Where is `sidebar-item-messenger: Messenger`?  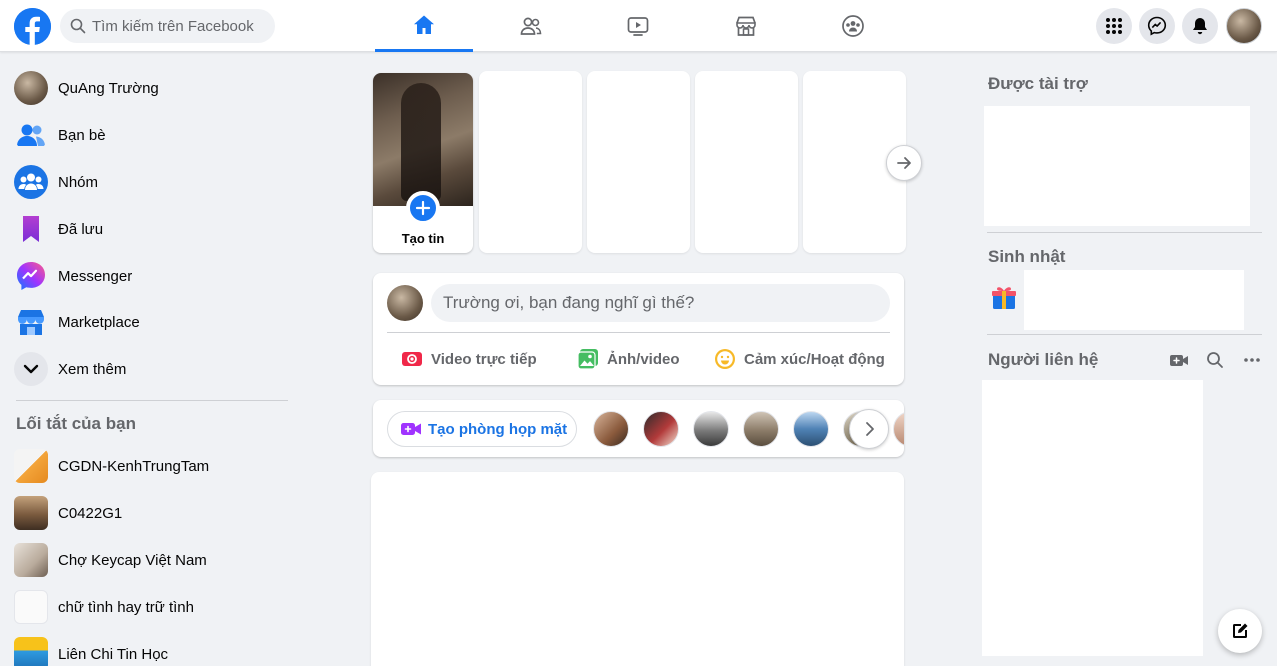 sidebar-item-messenger: Messenger is located at coordinates (153, 276).